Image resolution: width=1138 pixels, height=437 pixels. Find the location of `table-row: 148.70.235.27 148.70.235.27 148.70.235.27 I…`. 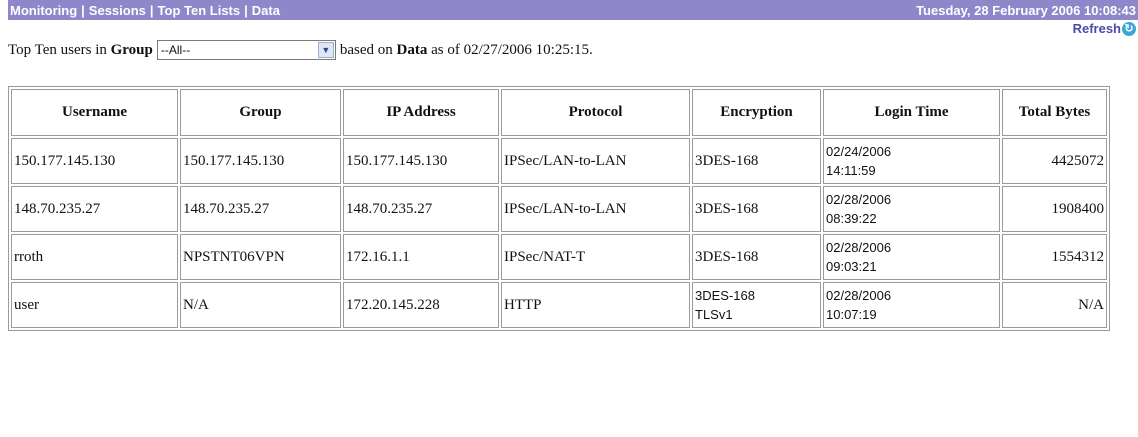

table-row: 148.70.235.27 148.70.235.27 148.70.235.27 I… is located at coordinates (559, 209).